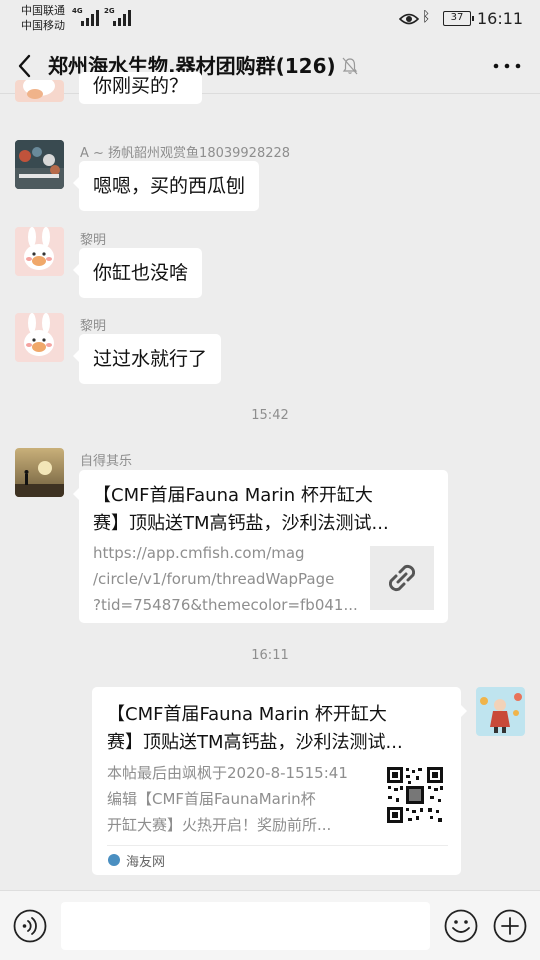 The width and height of the screenshot is (540, 960). I want to click on message-bubble: 过过水就行了, so click(147, 359).